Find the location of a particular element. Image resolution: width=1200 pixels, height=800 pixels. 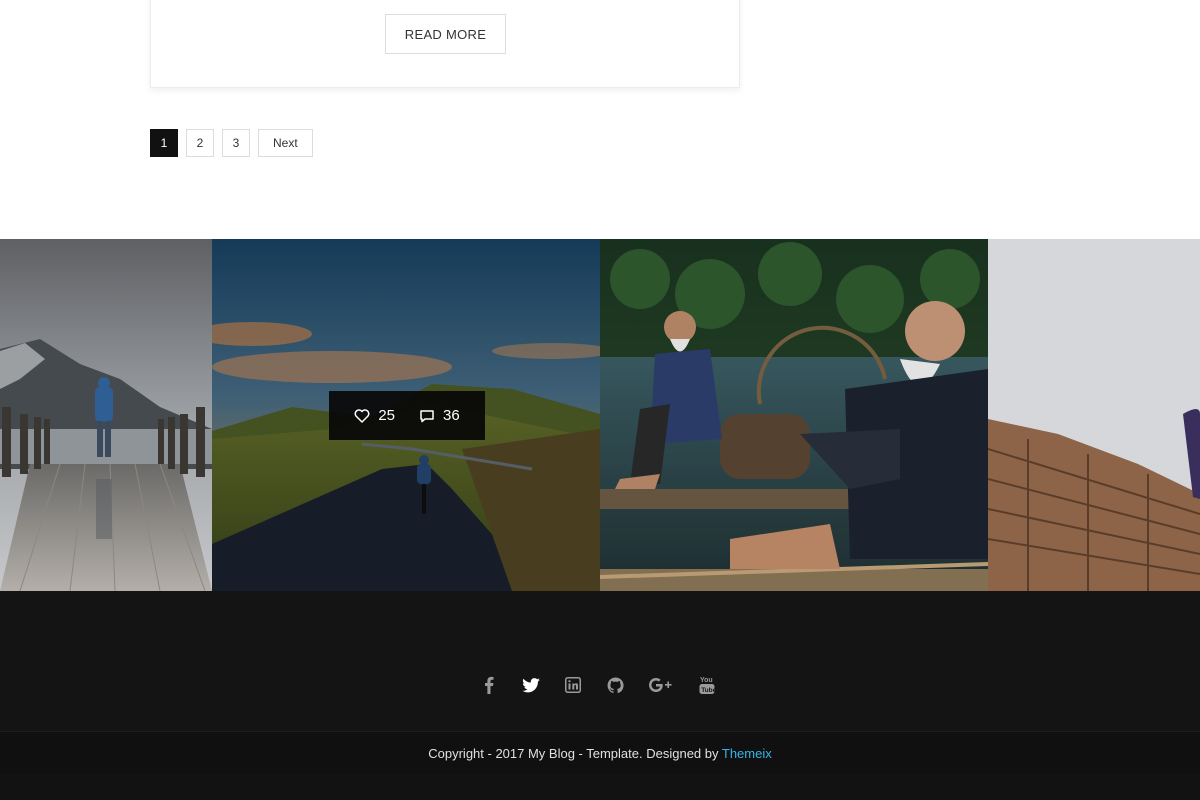

likes-stat: 25 is located at coordinates (374, 415).